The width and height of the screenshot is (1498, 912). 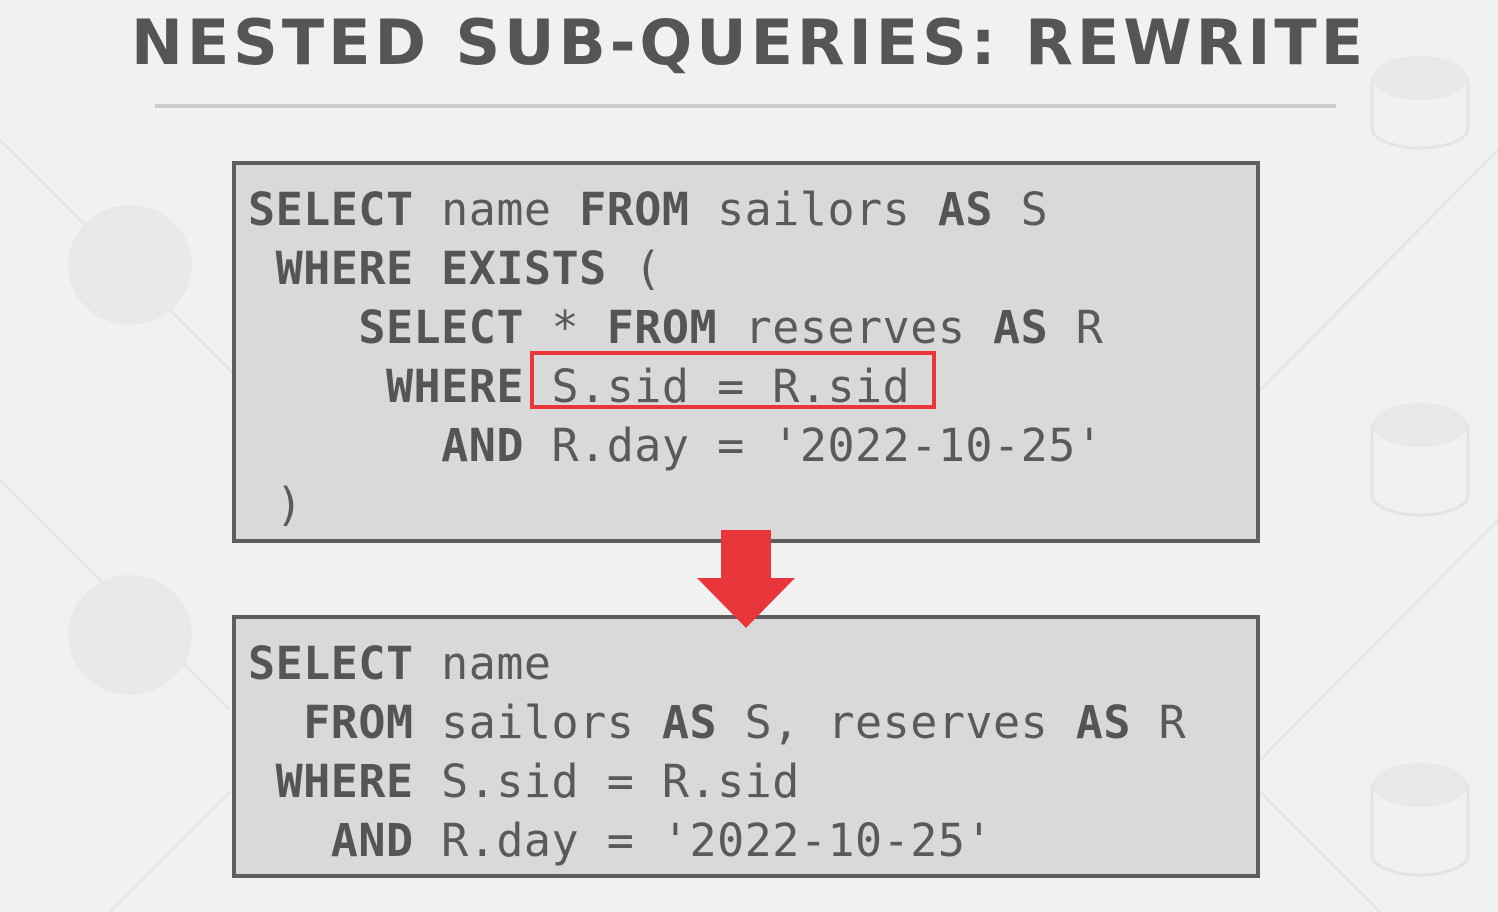 I want to click on query-line: WHERE S.sid = R.sid, so click(x=524, y=781).